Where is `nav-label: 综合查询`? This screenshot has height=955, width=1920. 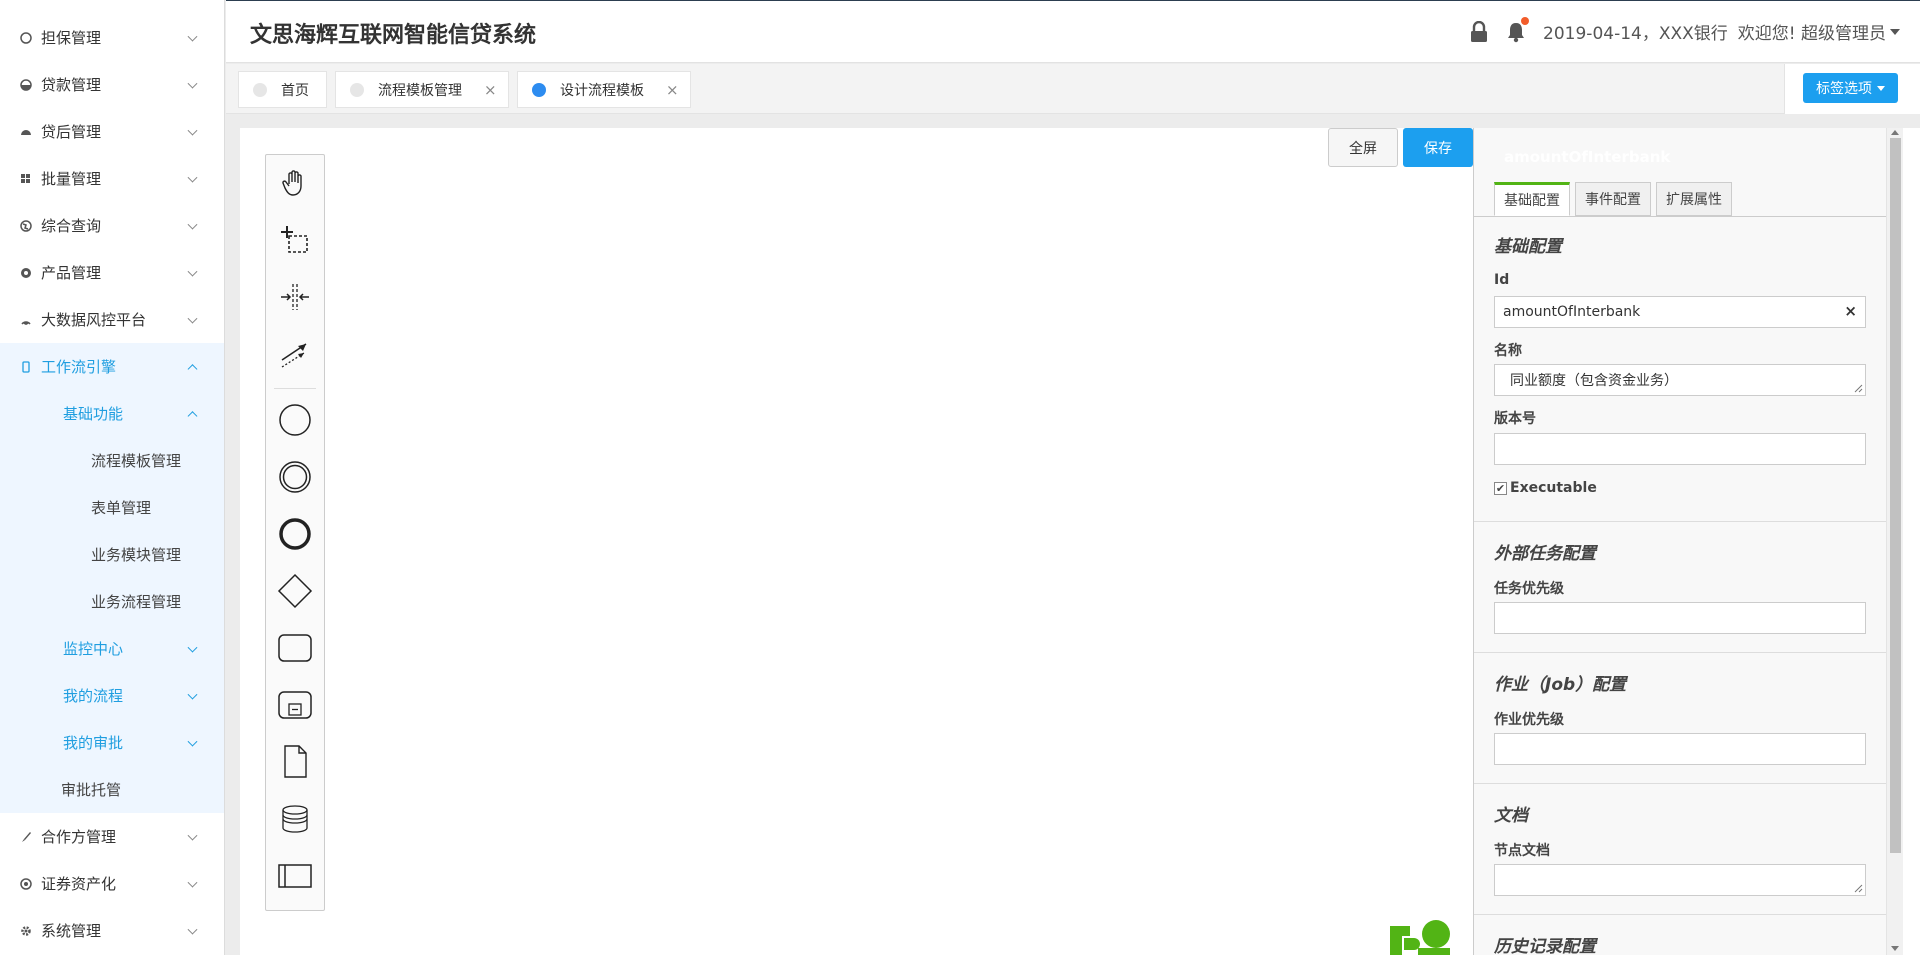
nav-label: 综合查询 is located at coordinates (71, 226).